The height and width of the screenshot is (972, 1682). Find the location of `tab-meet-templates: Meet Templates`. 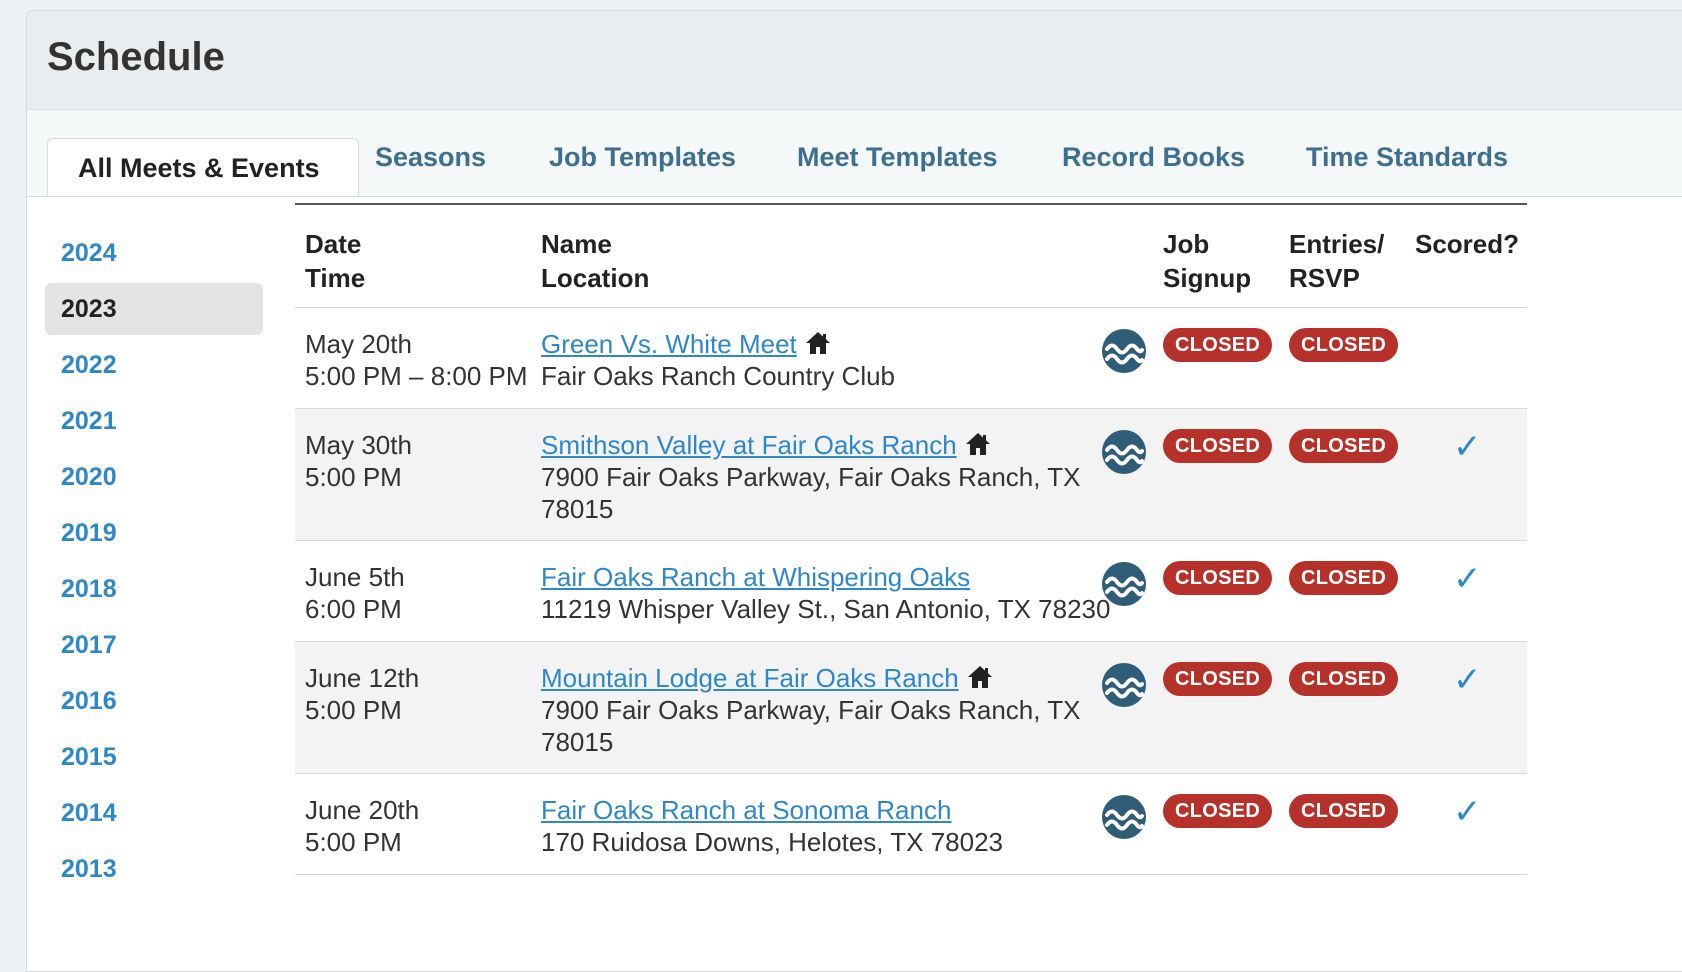

tab-meet-templates: Meet Templates is located at coordinates (897, 157).